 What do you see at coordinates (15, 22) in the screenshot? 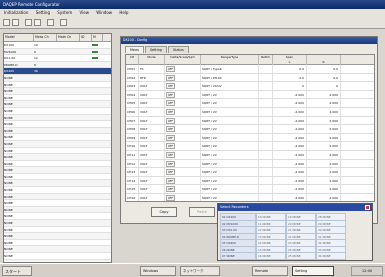
I see `open-folder-icon` at bounding box center [15, 22].